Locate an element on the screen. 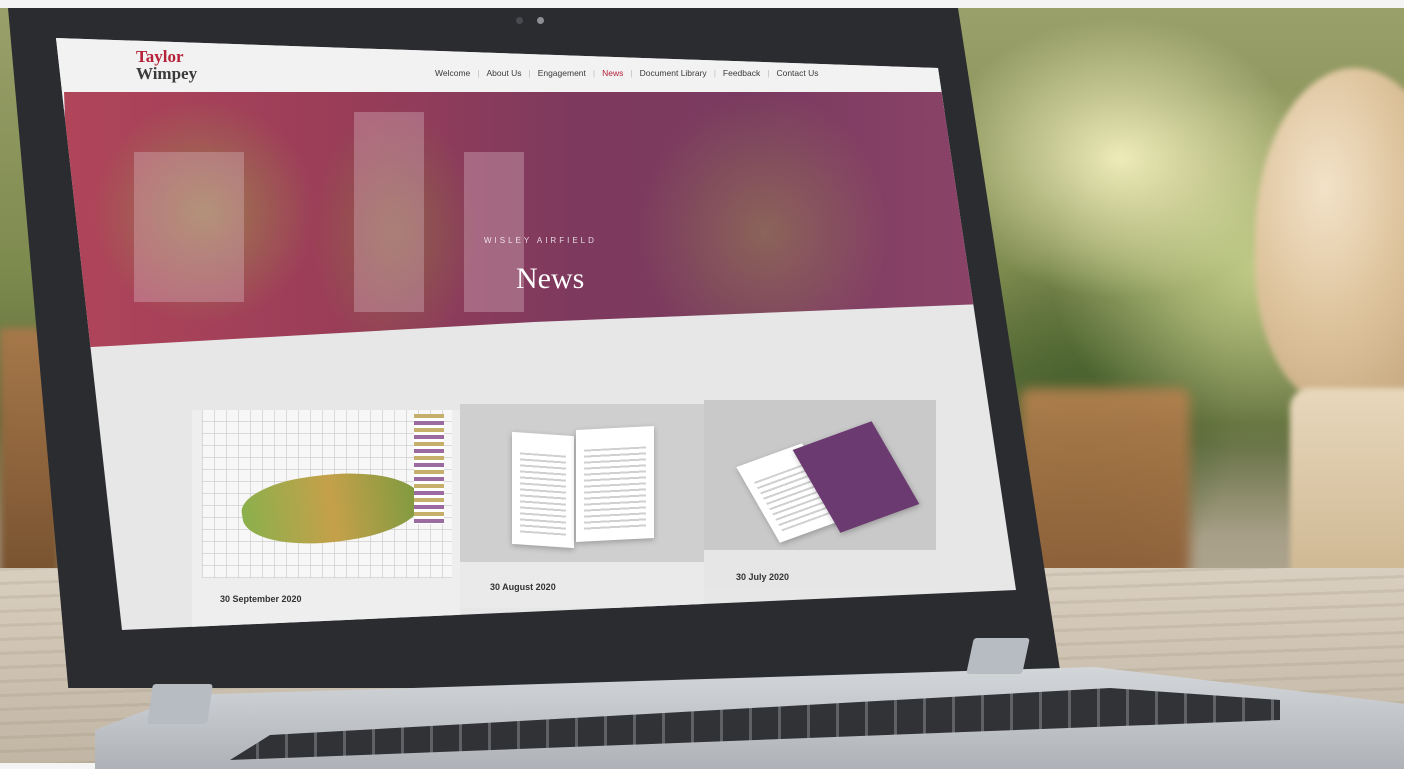  nav-item-document-library: Document Library is located at coordinates (673, 73).